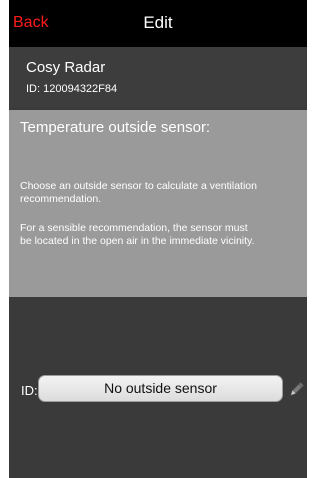 This screenshot has height=478, width=320. I want to click on navigation-bar: Back Edit, so click(158, 23).